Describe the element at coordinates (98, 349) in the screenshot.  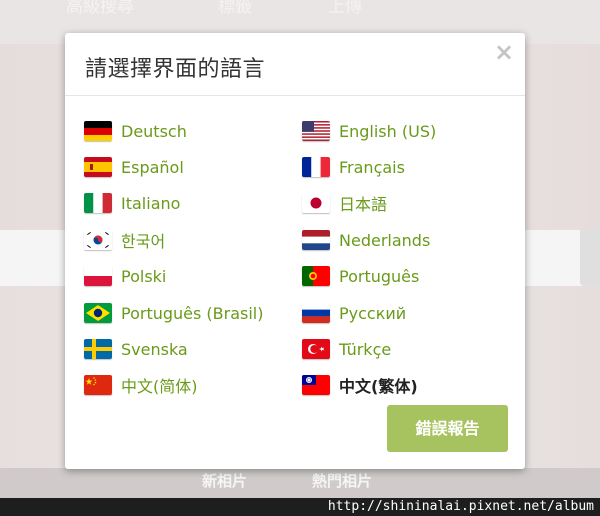
I see `sweden-flag-icon` at that location.